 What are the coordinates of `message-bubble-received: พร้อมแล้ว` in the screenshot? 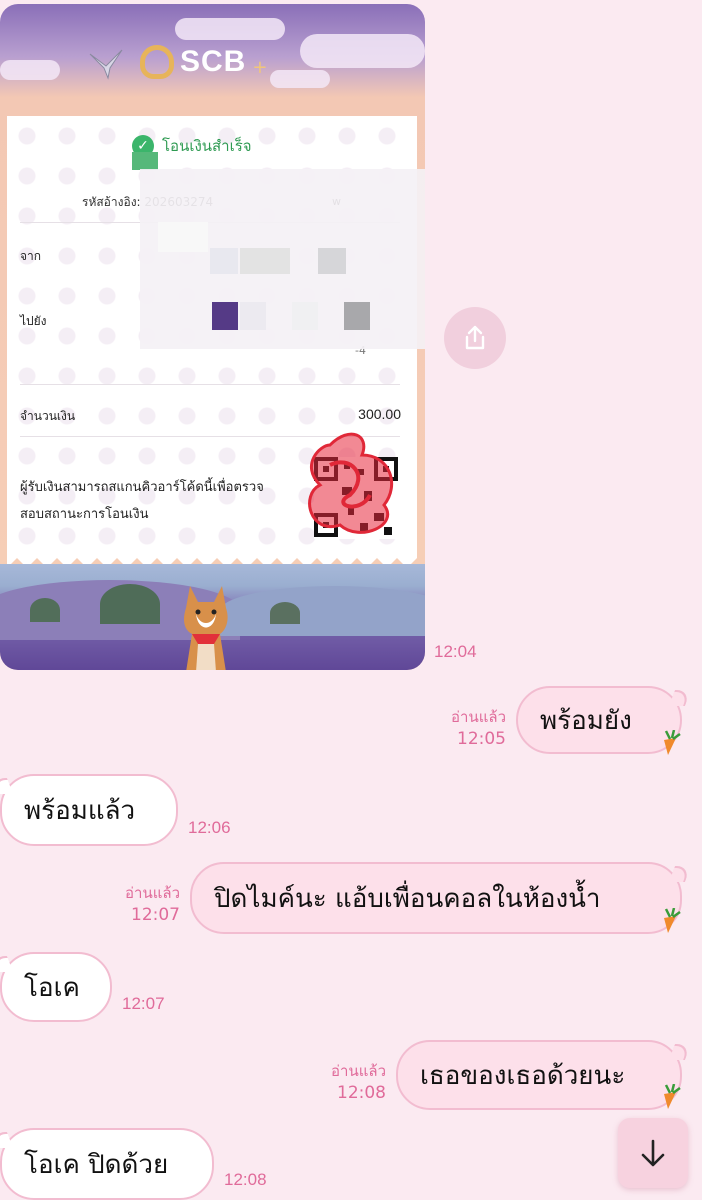 It's located at (89, 810).